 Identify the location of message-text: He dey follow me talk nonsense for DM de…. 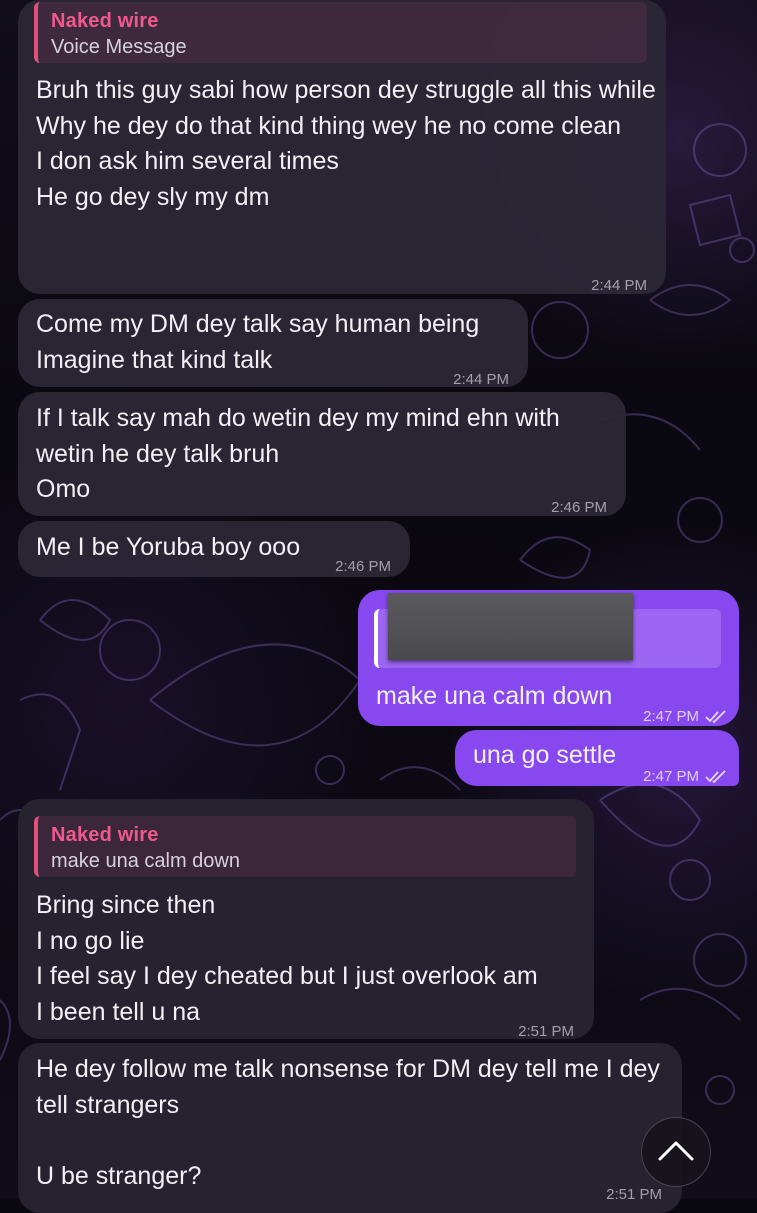
(348, 1122).